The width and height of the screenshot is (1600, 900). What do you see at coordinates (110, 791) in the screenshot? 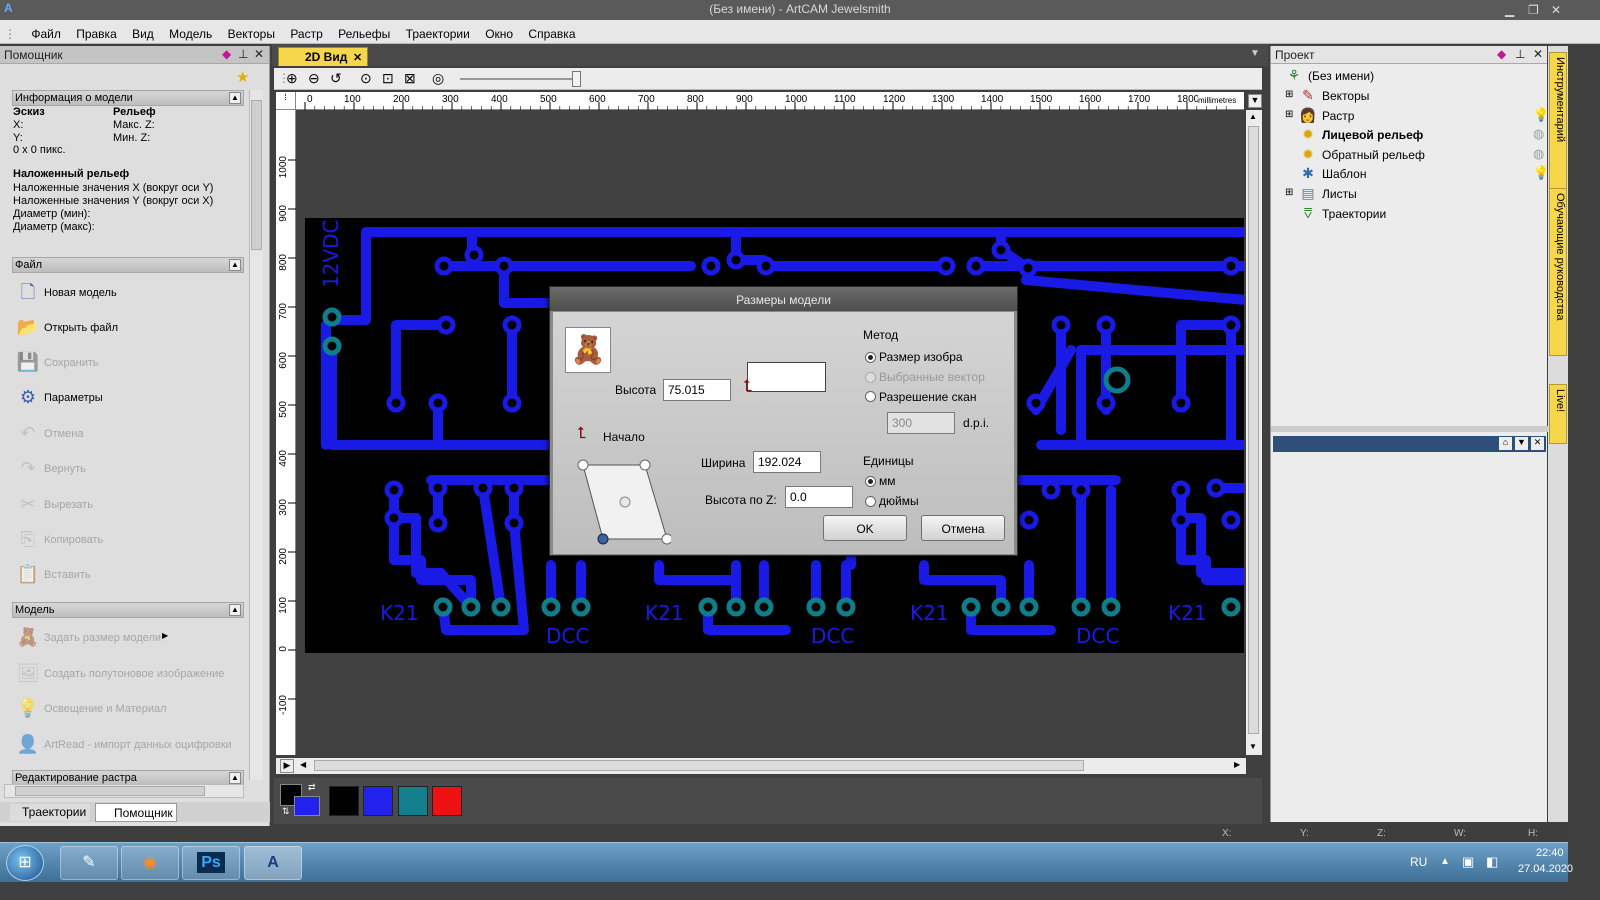
I see `left-hscroll-thumb` at bounding box center [110, 791].